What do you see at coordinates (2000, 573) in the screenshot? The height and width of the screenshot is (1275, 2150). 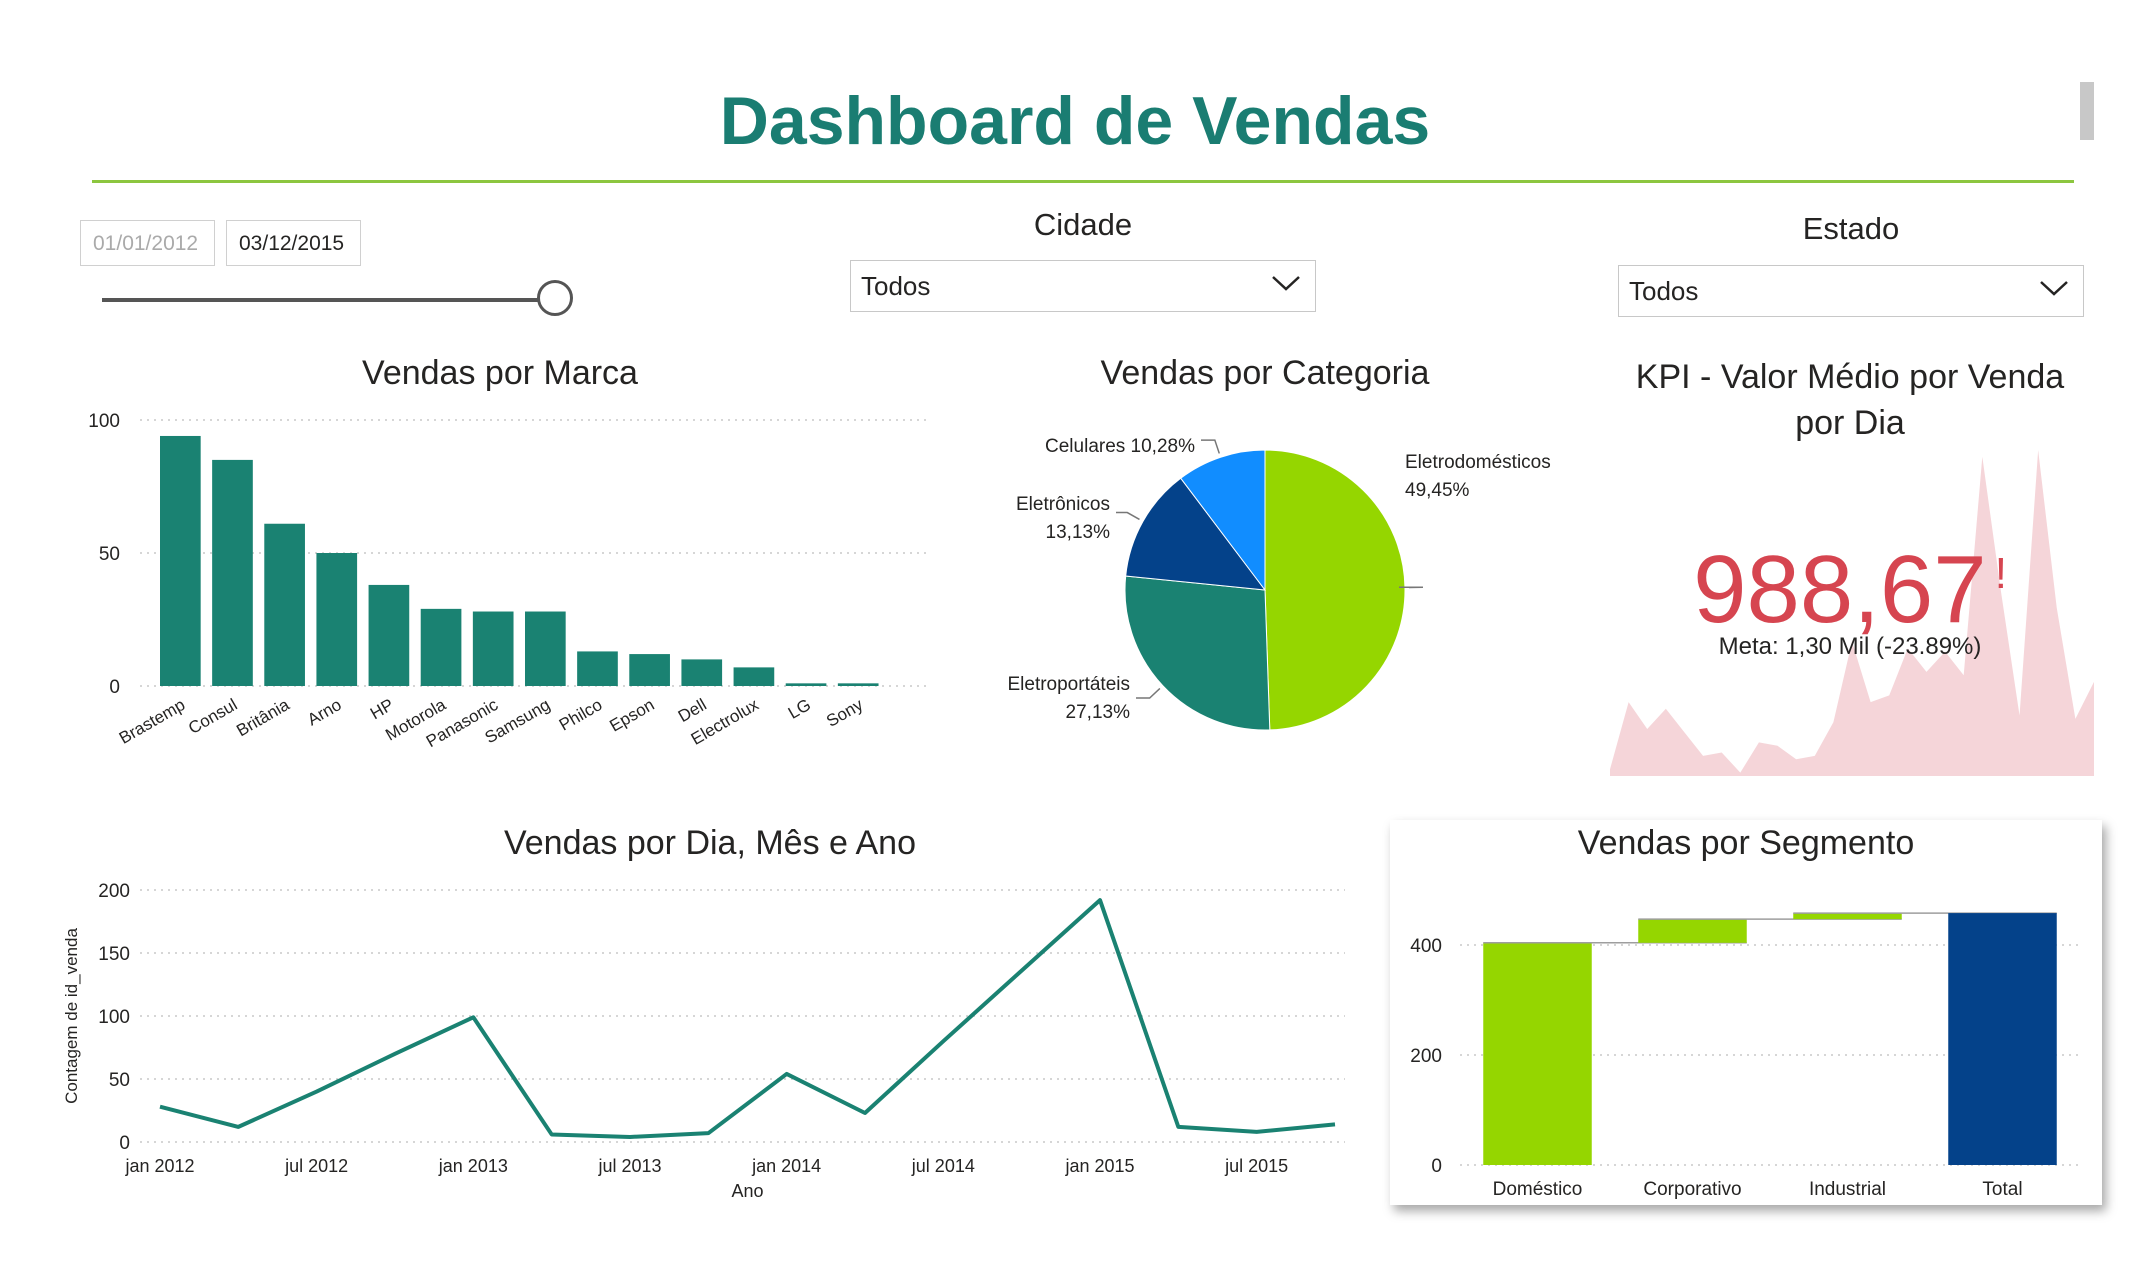 I see `kpi-alert-icon: !` at bounding box center [2000, 573].